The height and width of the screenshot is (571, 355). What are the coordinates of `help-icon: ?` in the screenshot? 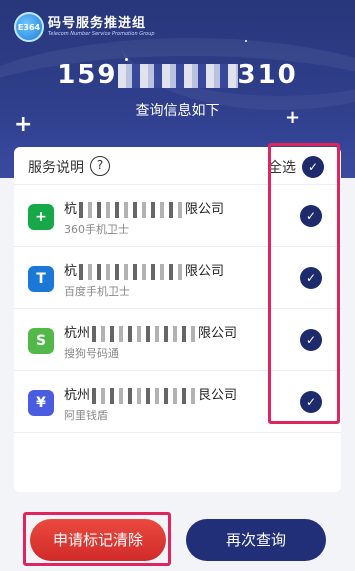 It's located at (100, 166).